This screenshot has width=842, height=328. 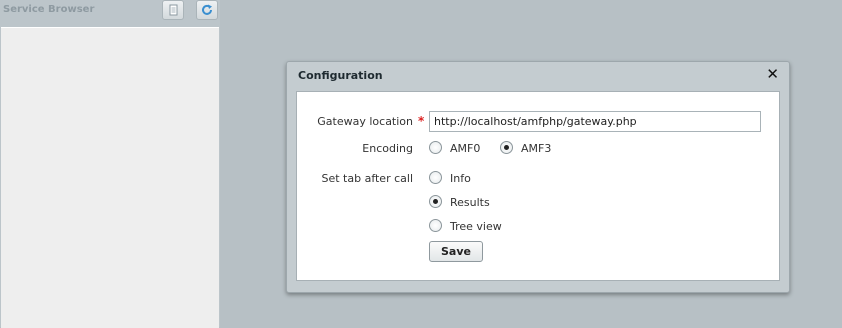 I want to click on panel-header: Service Browser, so click(x=110, y=12).